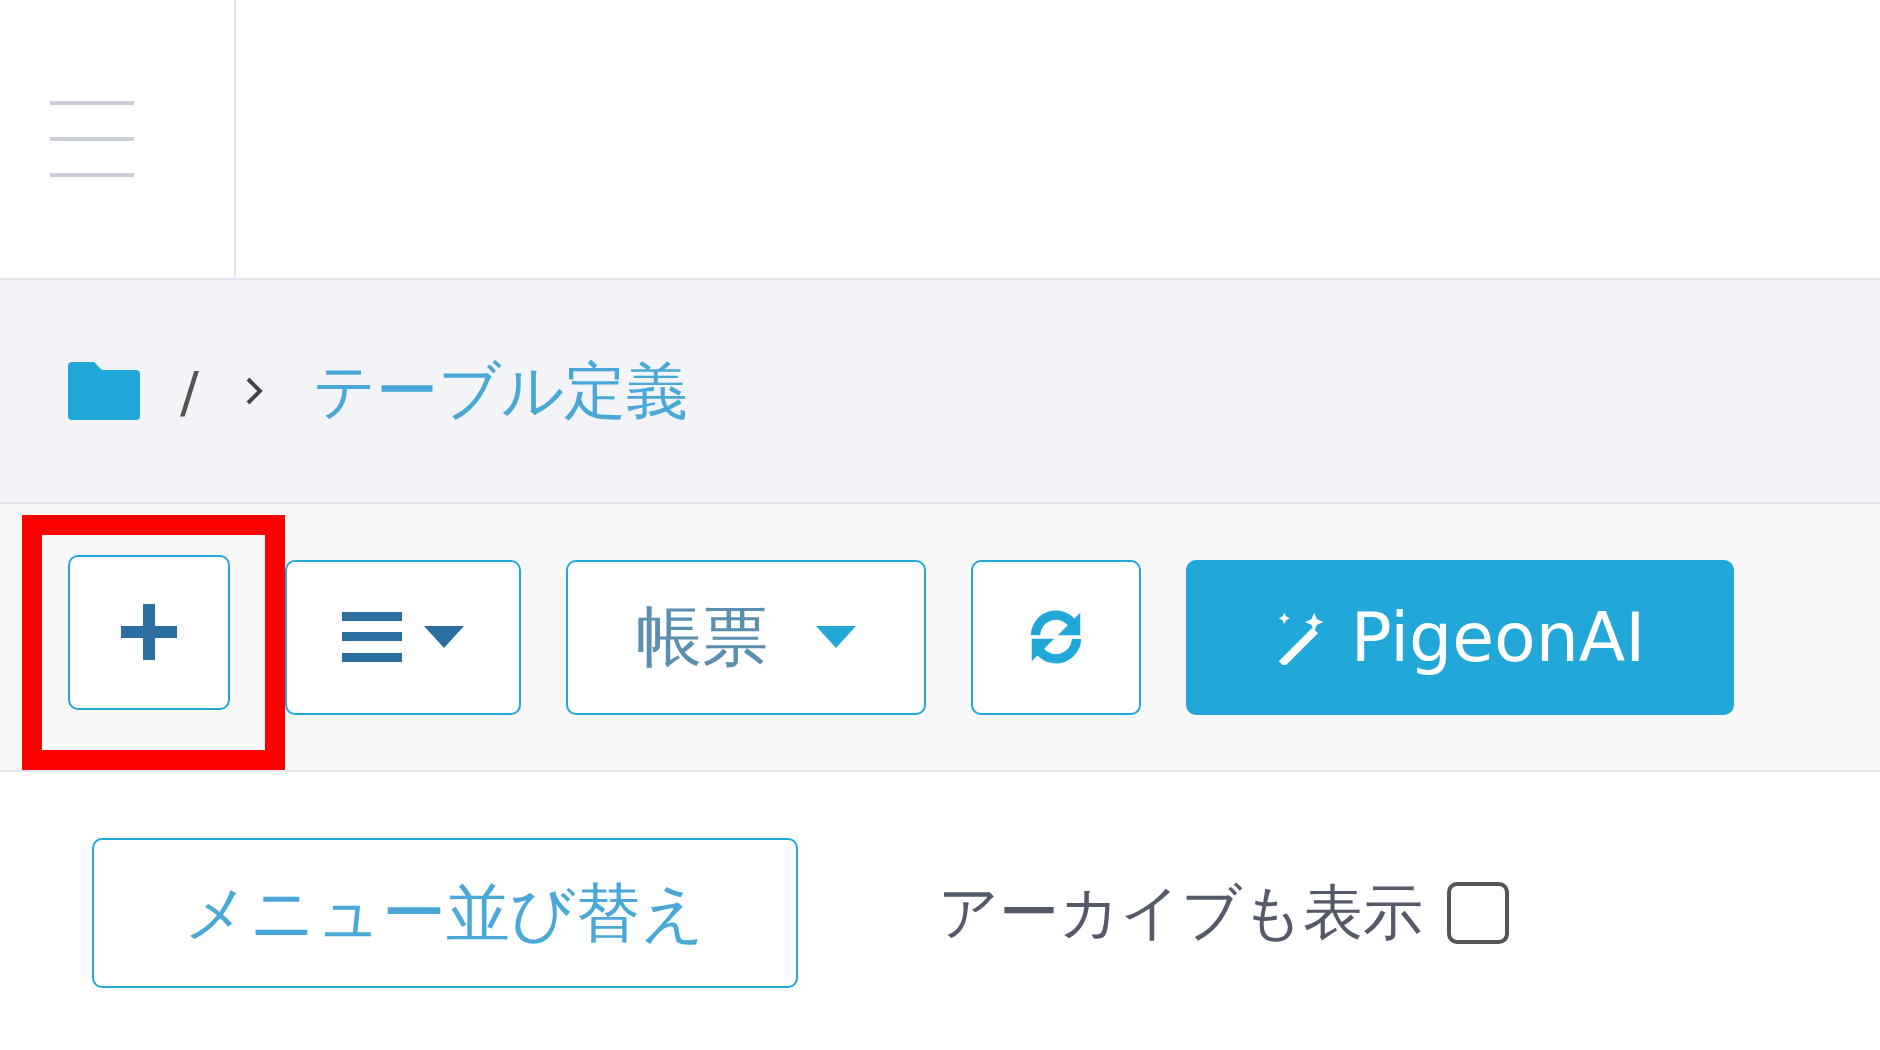 Image resolution: width=1880 pixels, height=1050 pixels. I want to click on archive-checkbox, so click(1478, 913).